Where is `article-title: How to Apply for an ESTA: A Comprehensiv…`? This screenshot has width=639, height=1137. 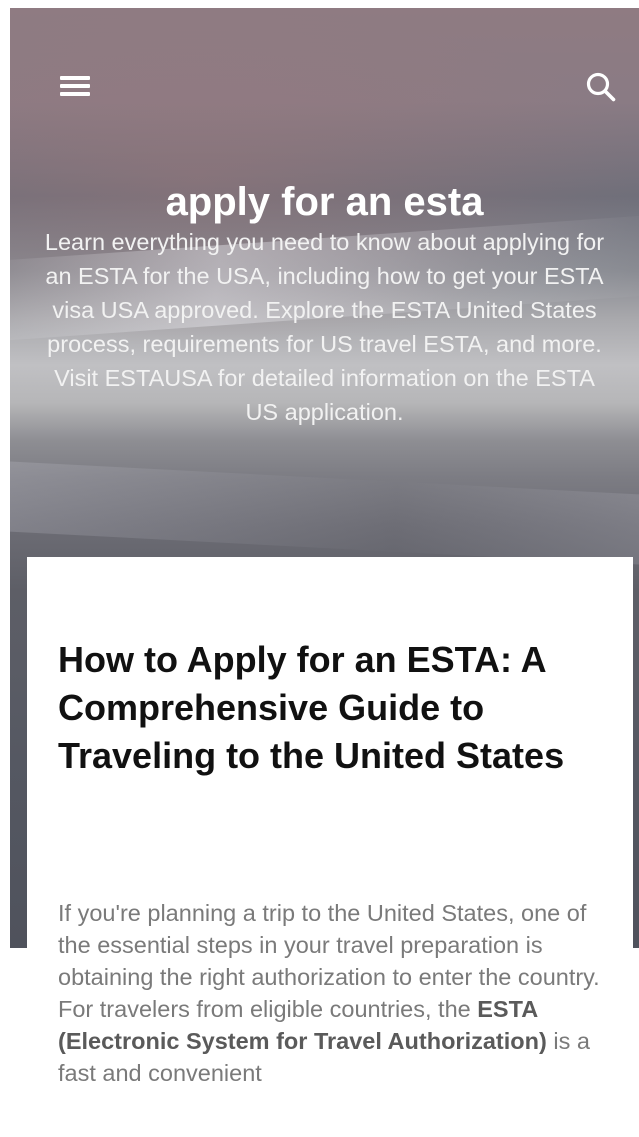 article-title: How to Apply for an ESTA: A Comprehensiv… is located at coordinates (311, 707).